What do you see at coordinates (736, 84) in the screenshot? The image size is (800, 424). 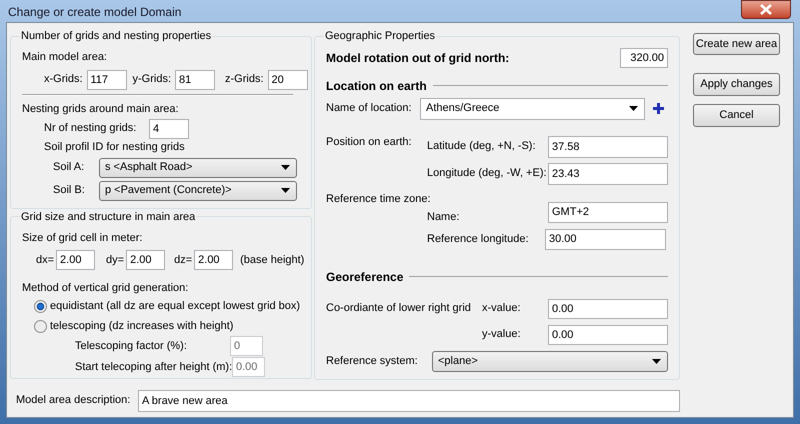 I see `dialog-button: Apply changes` at bounding box center [736, 84].